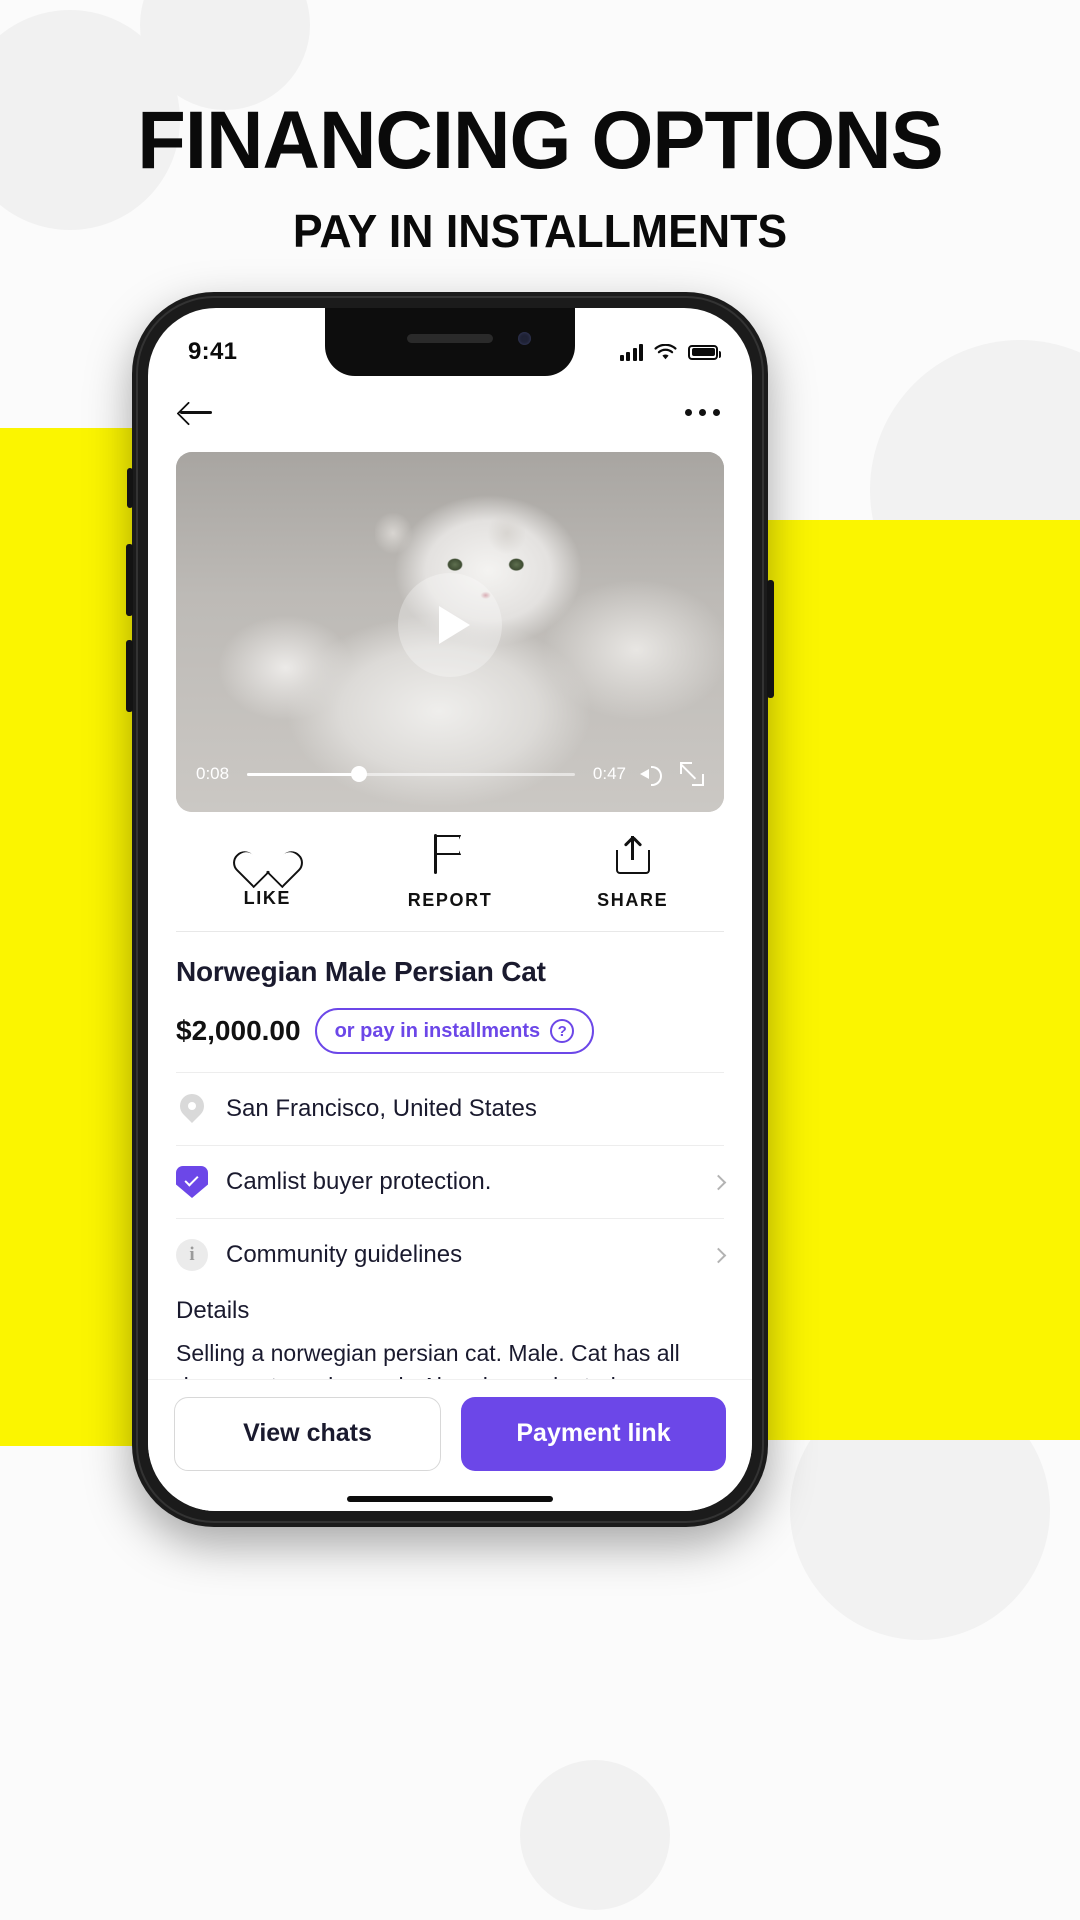  Describe the element at coordinates (437, 1030) in the screenshot. I see `installments-label: or pay in installments` at that location.